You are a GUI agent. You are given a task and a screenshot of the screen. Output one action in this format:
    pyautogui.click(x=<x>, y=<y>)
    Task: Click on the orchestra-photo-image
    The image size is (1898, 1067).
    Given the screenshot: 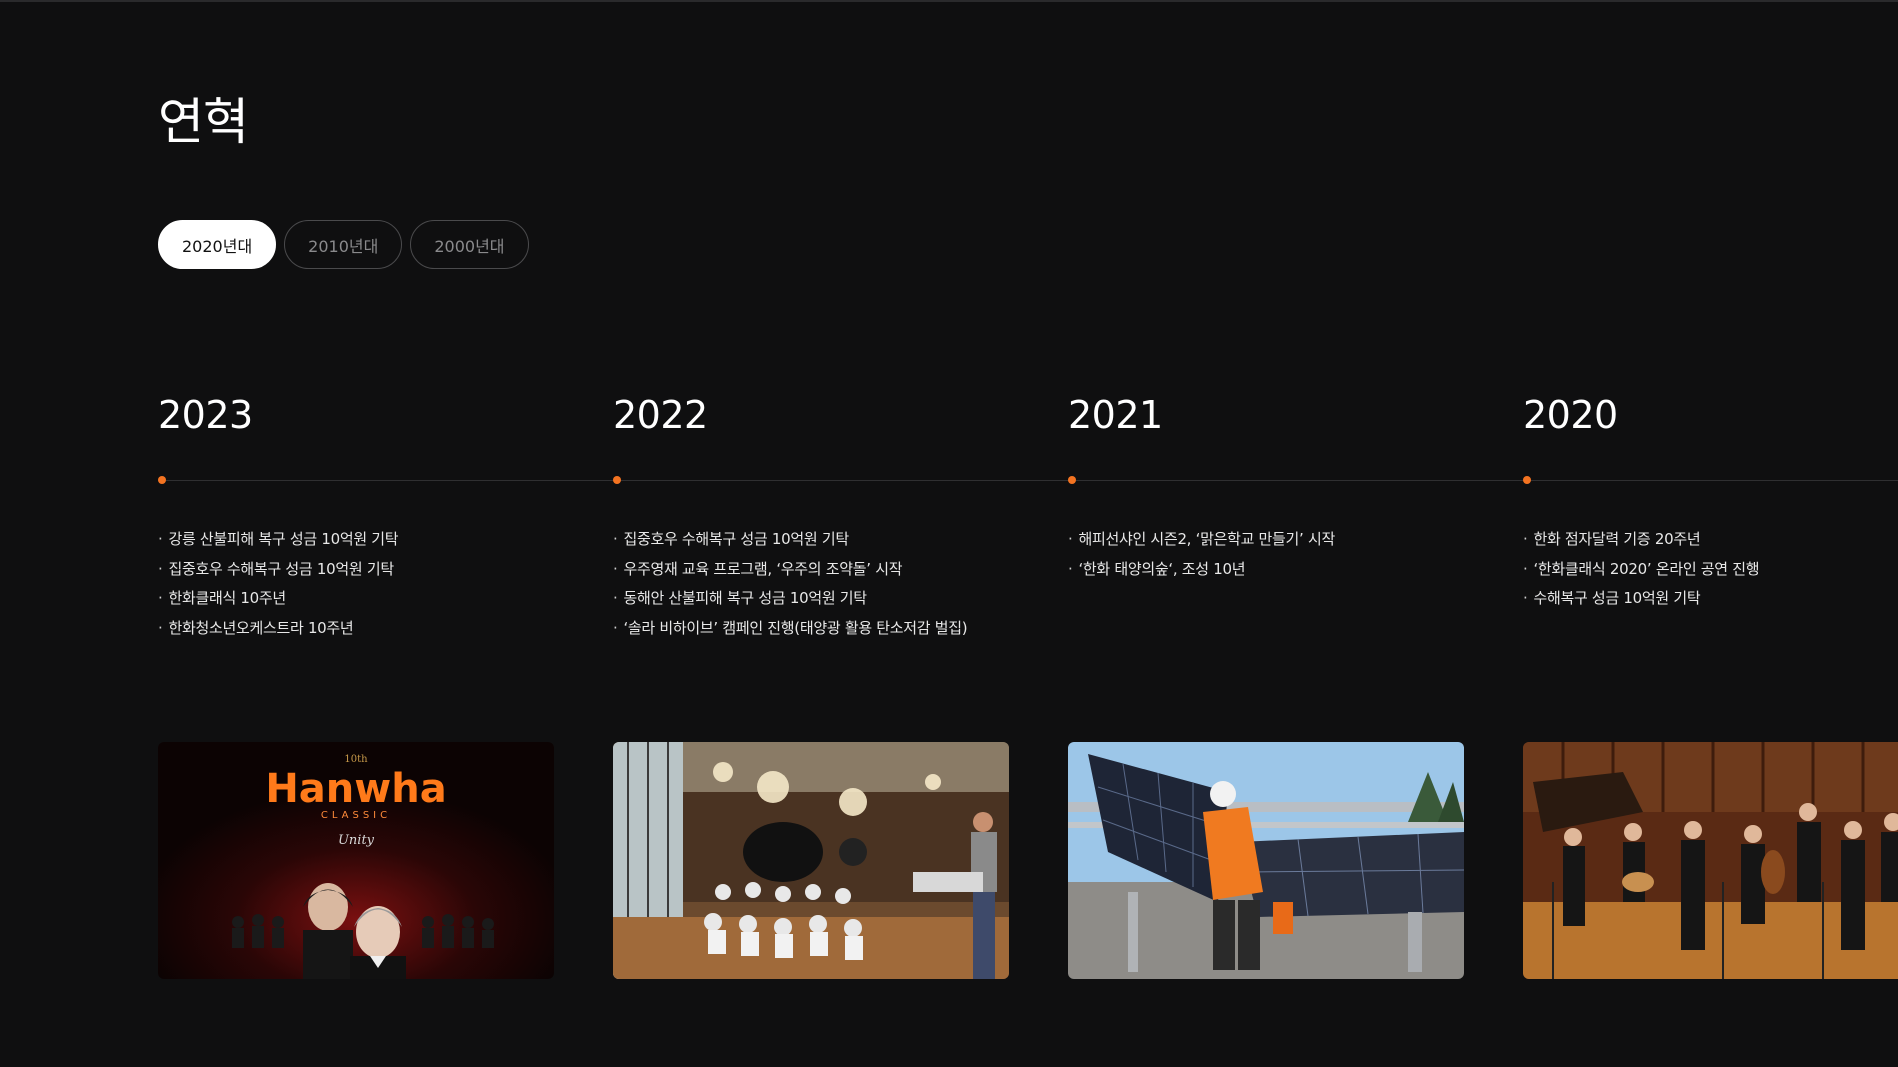 What is the action you would take?
    pyautogui.click(x=1710, y=860)
    